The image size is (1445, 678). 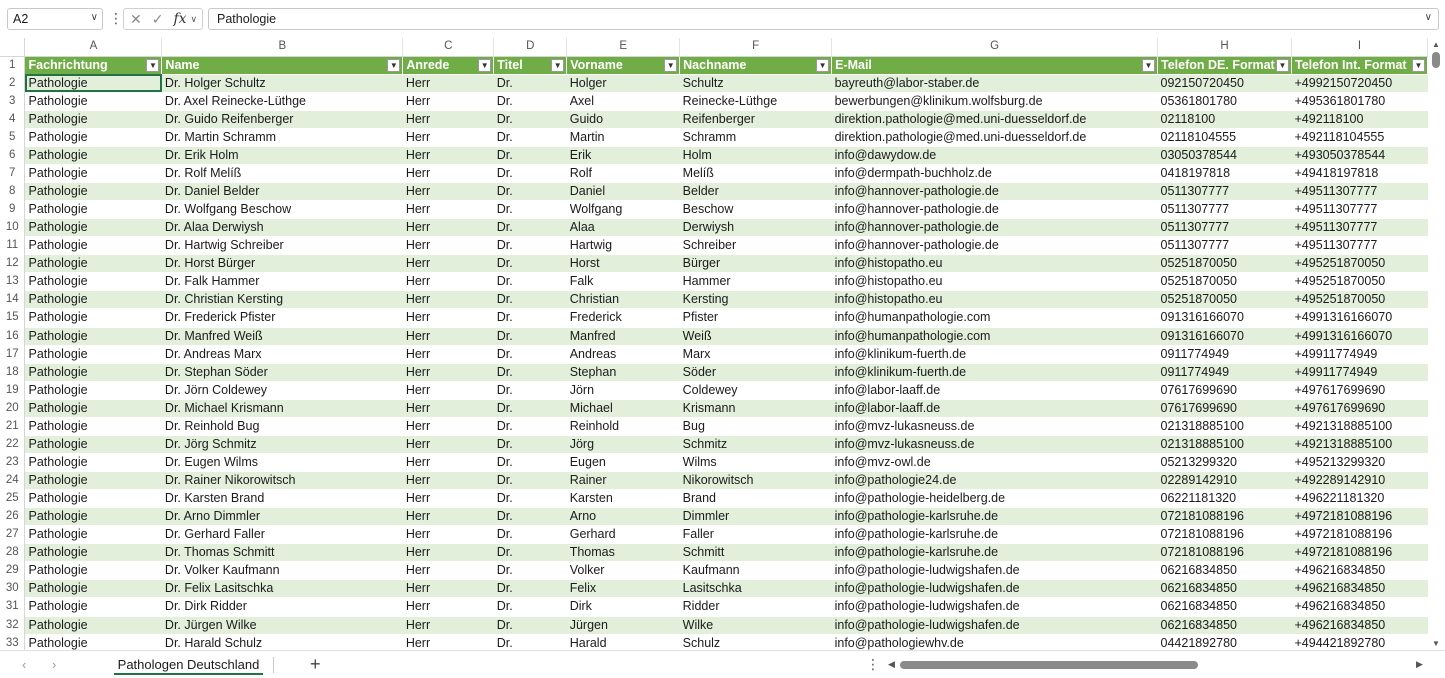 I want to click on cell-name: Dr. Daniel Belder, so click(x=282, y=192).